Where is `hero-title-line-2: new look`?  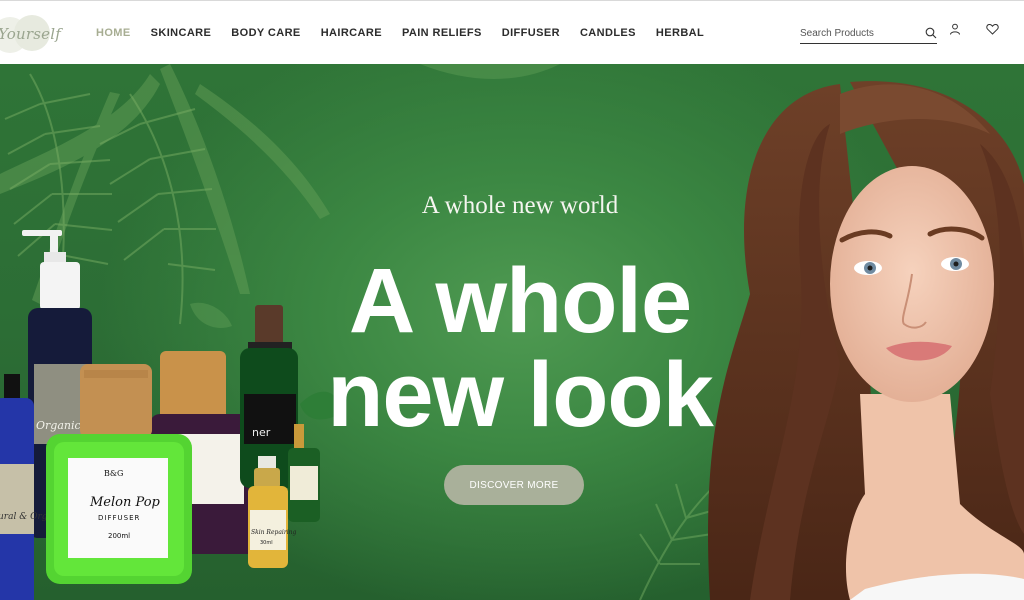 hero-title-line-2: new look is located at coordinates (520, 395).